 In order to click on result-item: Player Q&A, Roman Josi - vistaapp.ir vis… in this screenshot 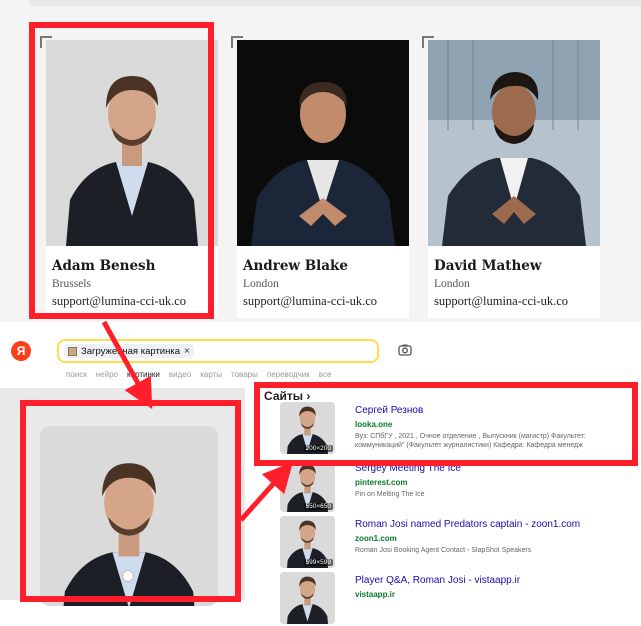, I will do `click(449, 599)`.